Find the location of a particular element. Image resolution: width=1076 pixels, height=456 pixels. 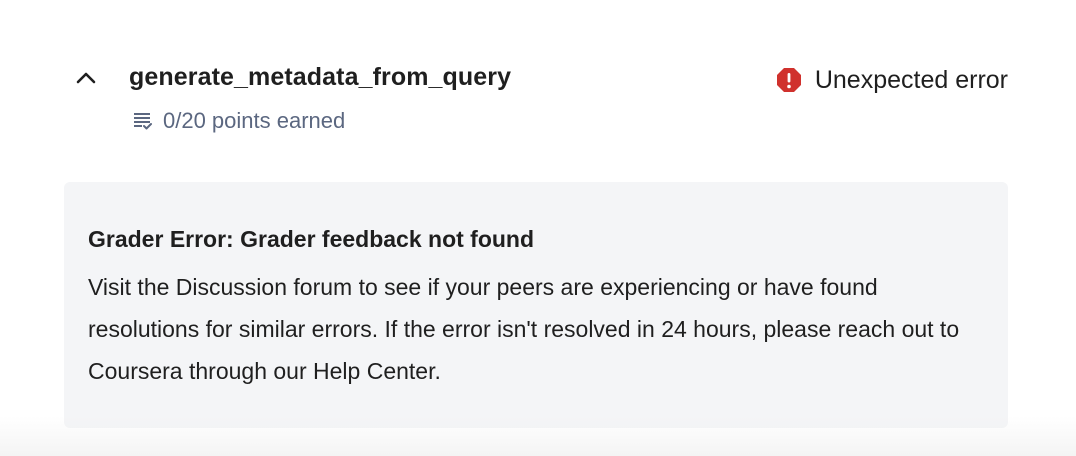

error-octagon-icon is located at coordinates (789, 80).